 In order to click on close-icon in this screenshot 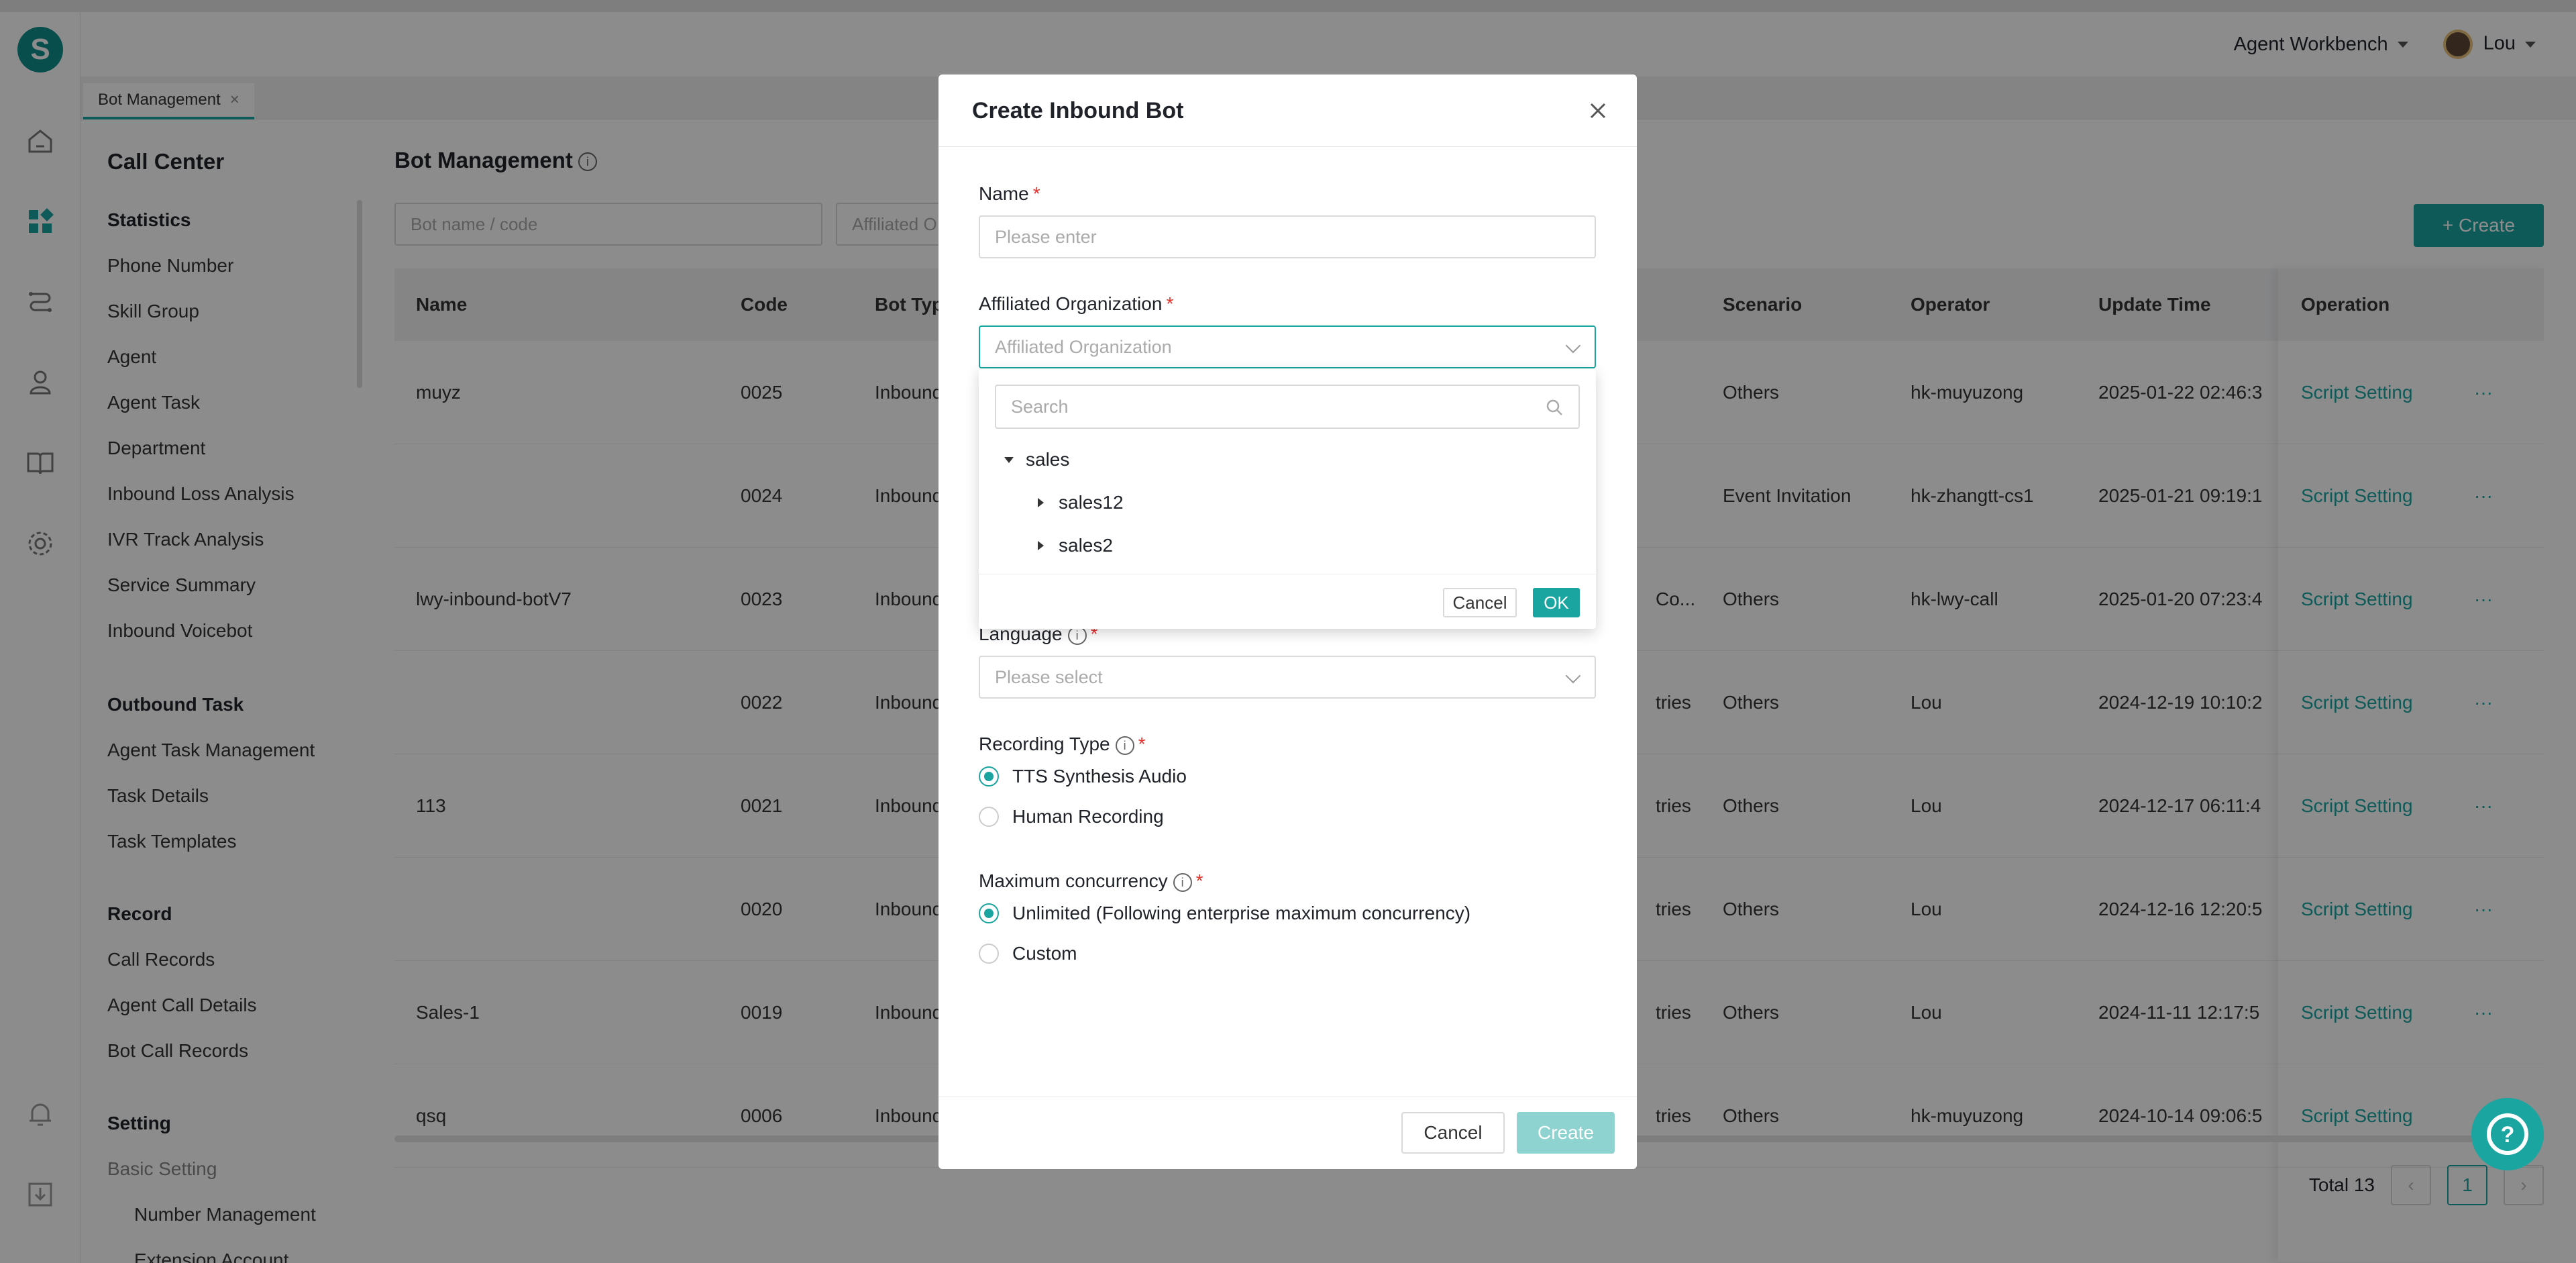, I will do `click(1598, 111)`.